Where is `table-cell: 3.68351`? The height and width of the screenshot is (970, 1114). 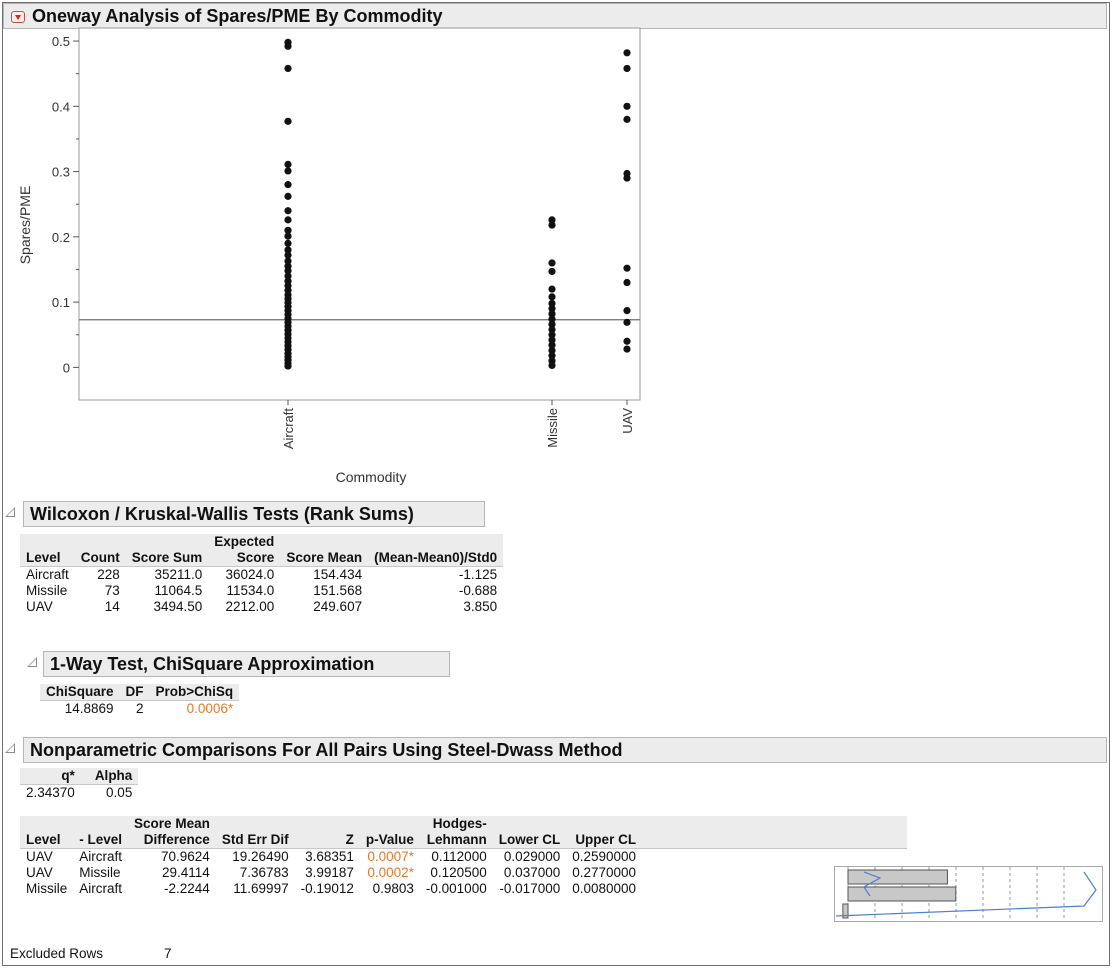
table-cell: 3.68351 is located at coordinates (329, 856).